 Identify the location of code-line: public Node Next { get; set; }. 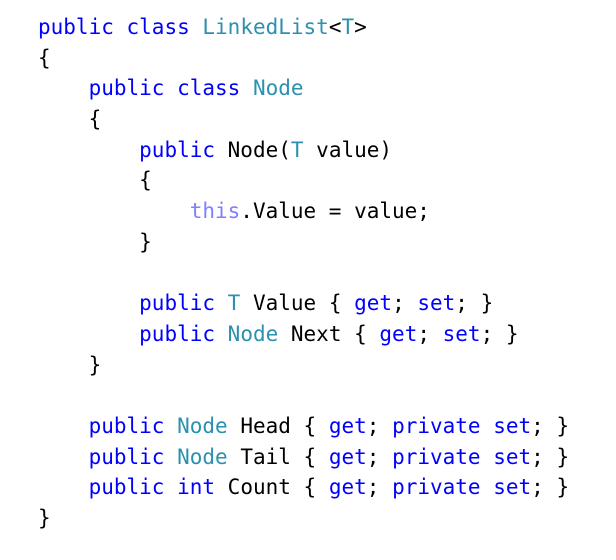
(323, 334).